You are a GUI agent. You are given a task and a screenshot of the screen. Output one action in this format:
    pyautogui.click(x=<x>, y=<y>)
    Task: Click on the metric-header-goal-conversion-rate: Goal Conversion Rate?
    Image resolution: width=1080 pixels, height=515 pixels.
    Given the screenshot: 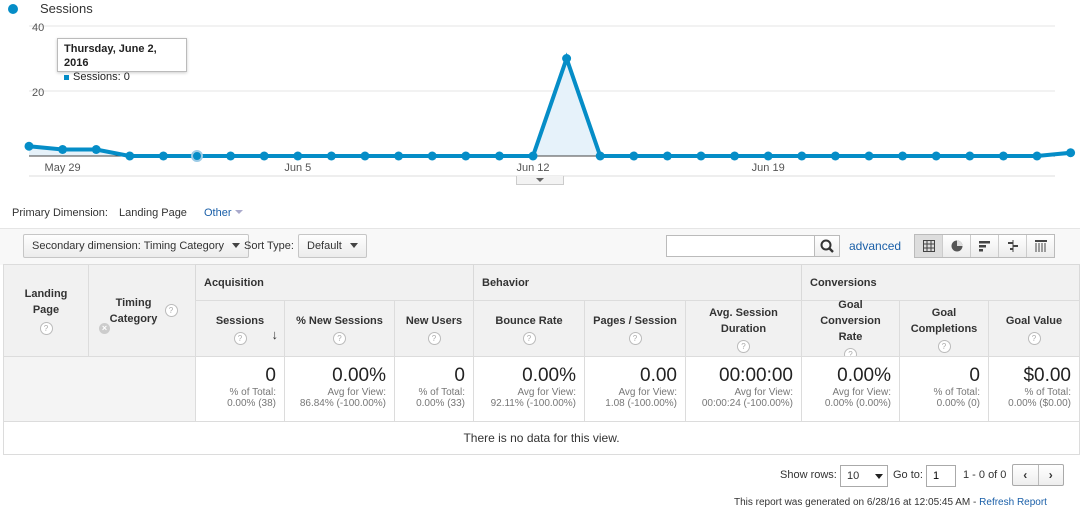 What is the action you would take?
    pyautogui.click(x=850, y=330)
    